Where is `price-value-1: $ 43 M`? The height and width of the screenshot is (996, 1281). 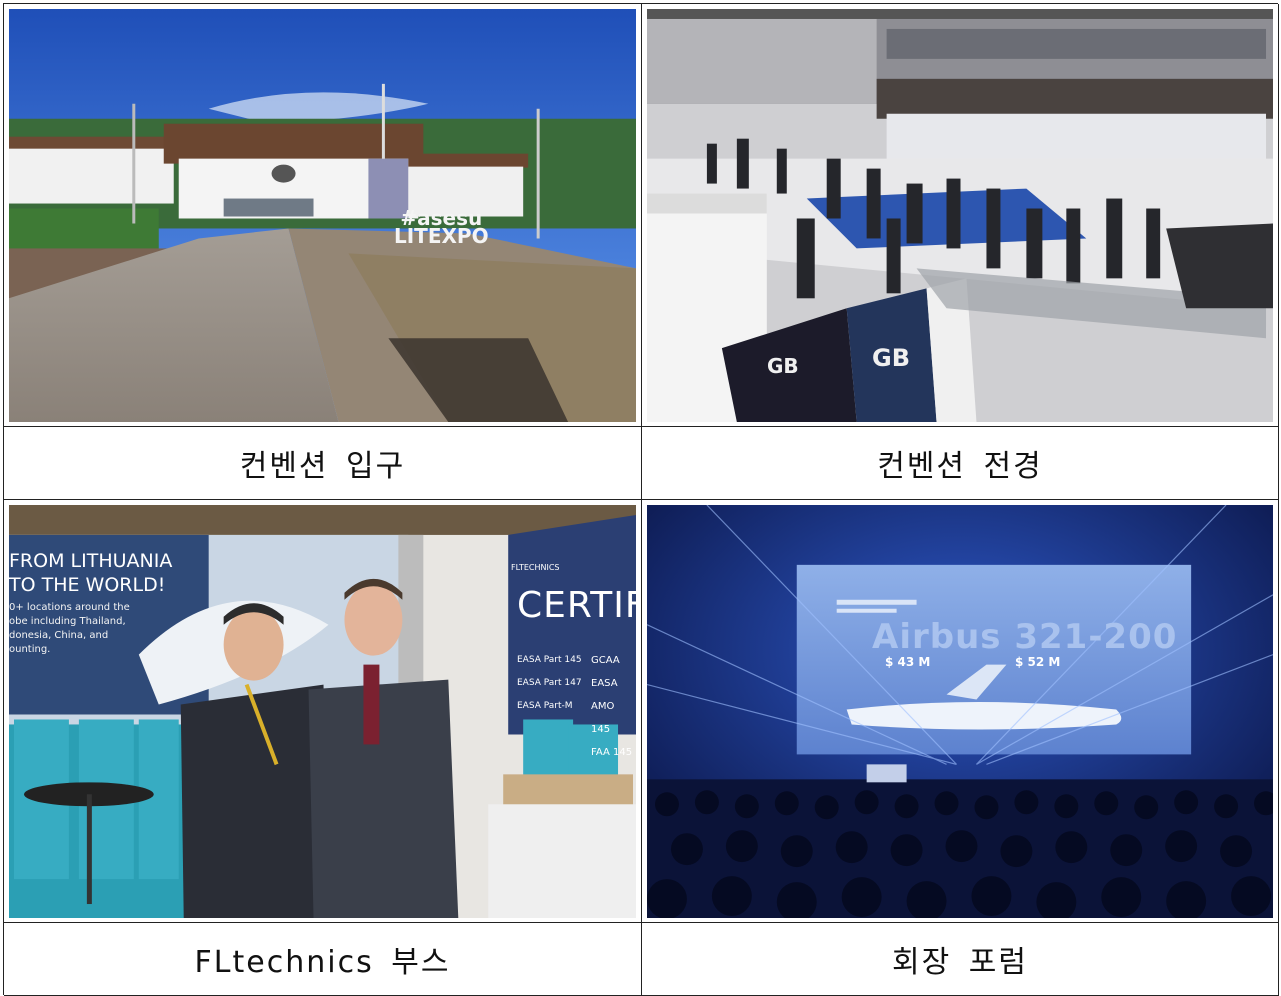 price-value-1: $ 43 M is located at coordinates (908, 662).